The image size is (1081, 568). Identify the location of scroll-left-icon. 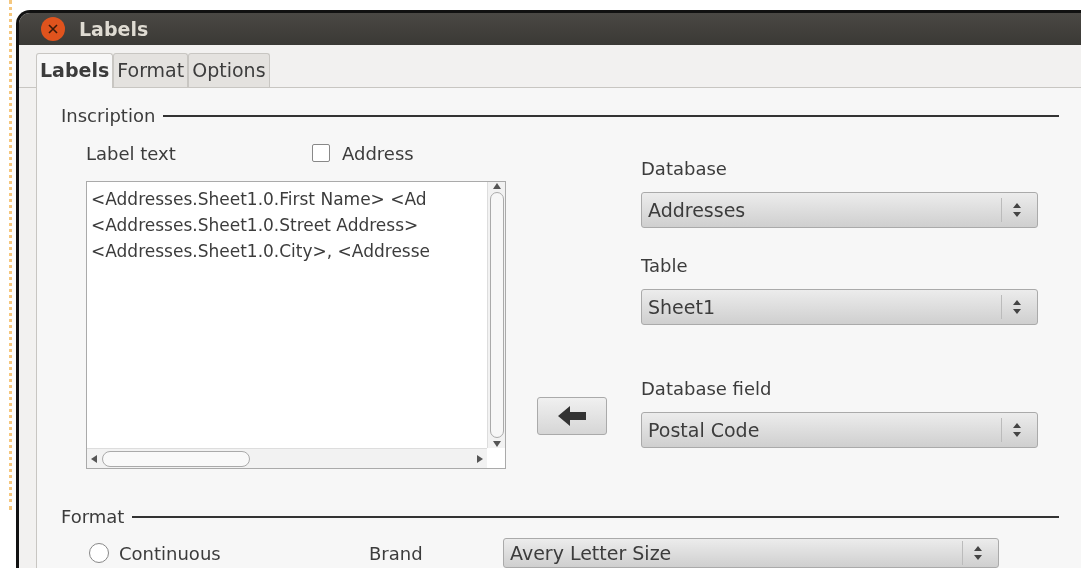
(94, 458).